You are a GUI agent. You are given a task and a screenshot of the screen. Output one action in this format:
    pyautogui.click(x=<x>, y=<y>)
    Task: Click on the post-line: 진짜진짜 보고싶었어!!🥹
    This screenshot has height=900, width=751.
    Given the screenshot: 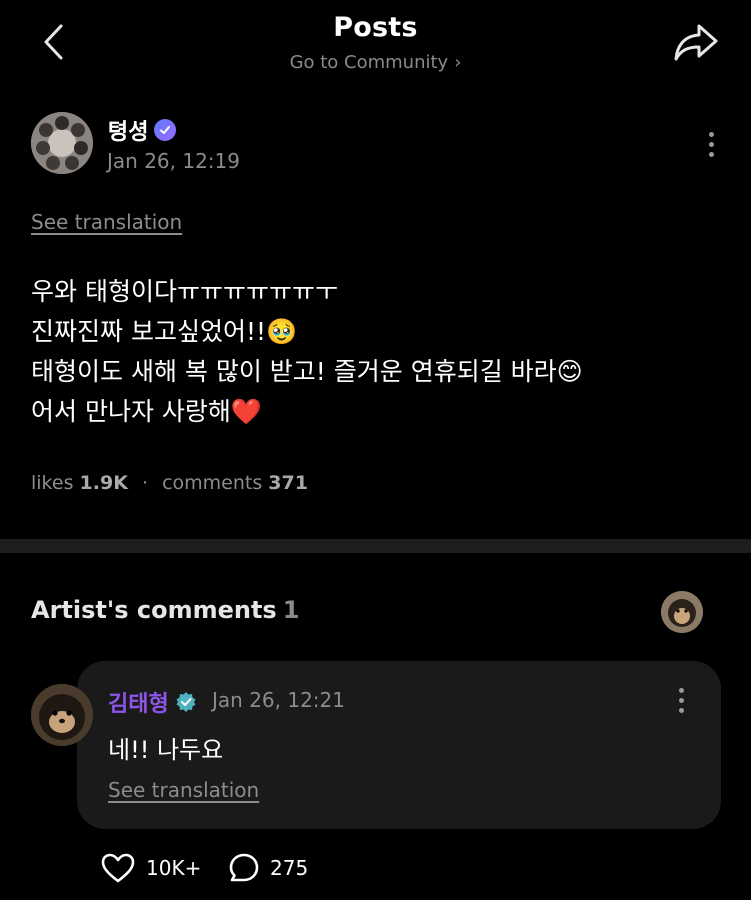 What is the action you would take?
    pyautogui.click(x=164, y=331)
    